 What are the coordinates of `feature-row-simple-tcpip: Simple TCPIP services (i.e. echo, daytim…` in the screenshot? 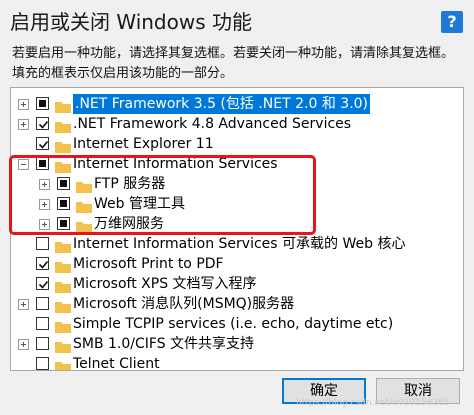 It's located at (237, 324).